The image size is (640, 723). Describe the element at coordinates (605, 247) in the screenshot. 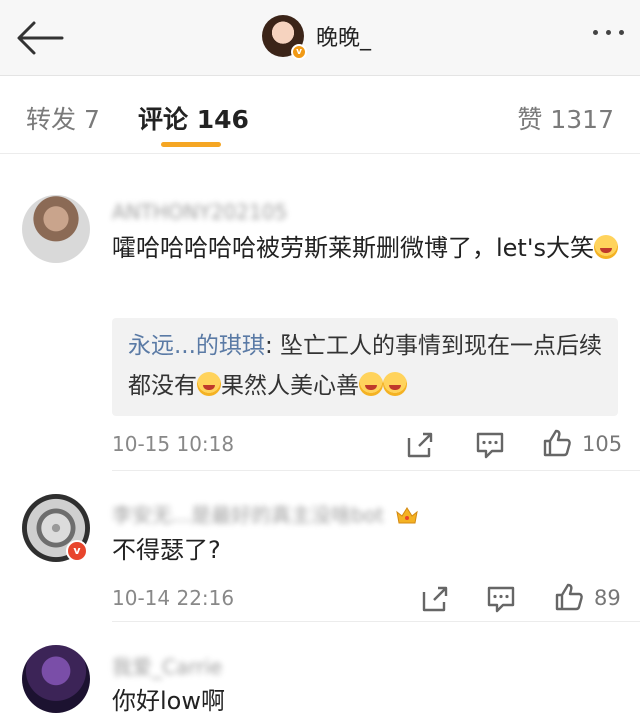

I see `laughing-emoji-icon` at that location.